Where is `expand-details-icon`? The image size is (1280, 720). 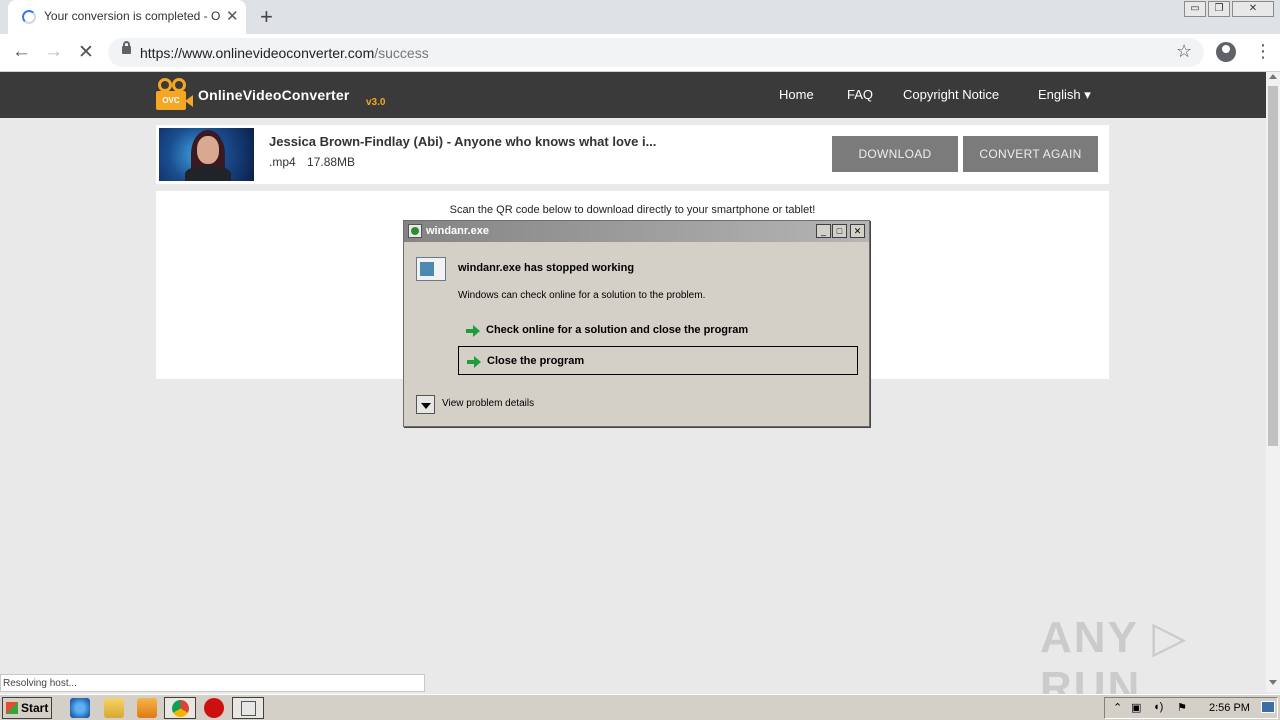 expand-details-icon is located at coordinates (425, 404).